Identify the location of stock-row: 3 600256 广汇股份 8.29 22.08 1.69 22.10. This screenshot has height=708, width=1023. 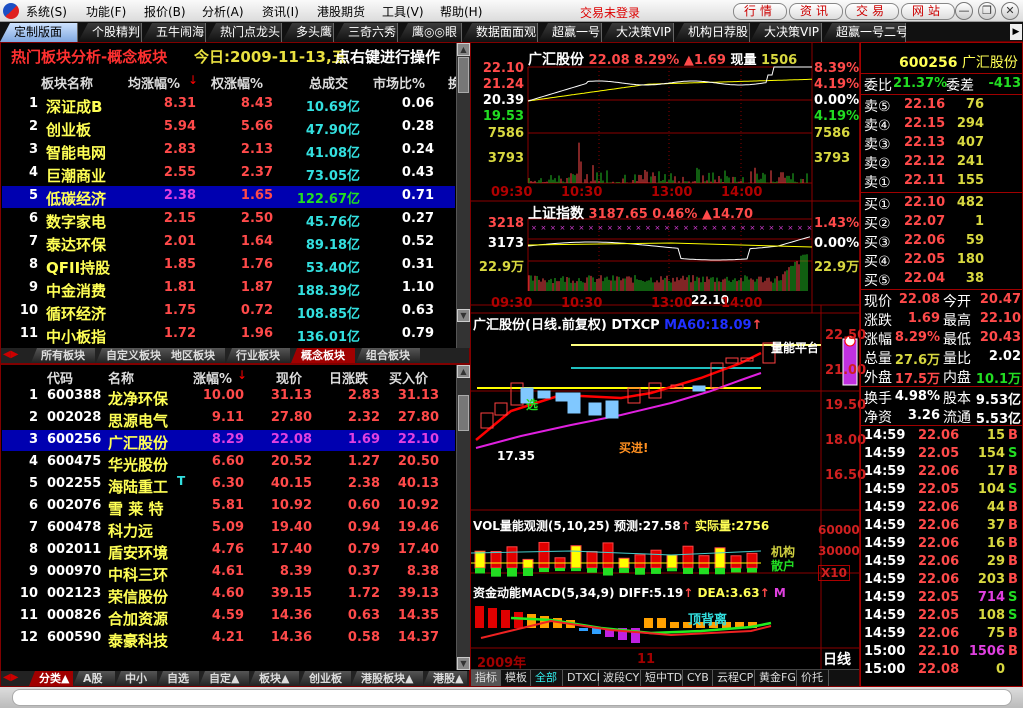
(228, 441).